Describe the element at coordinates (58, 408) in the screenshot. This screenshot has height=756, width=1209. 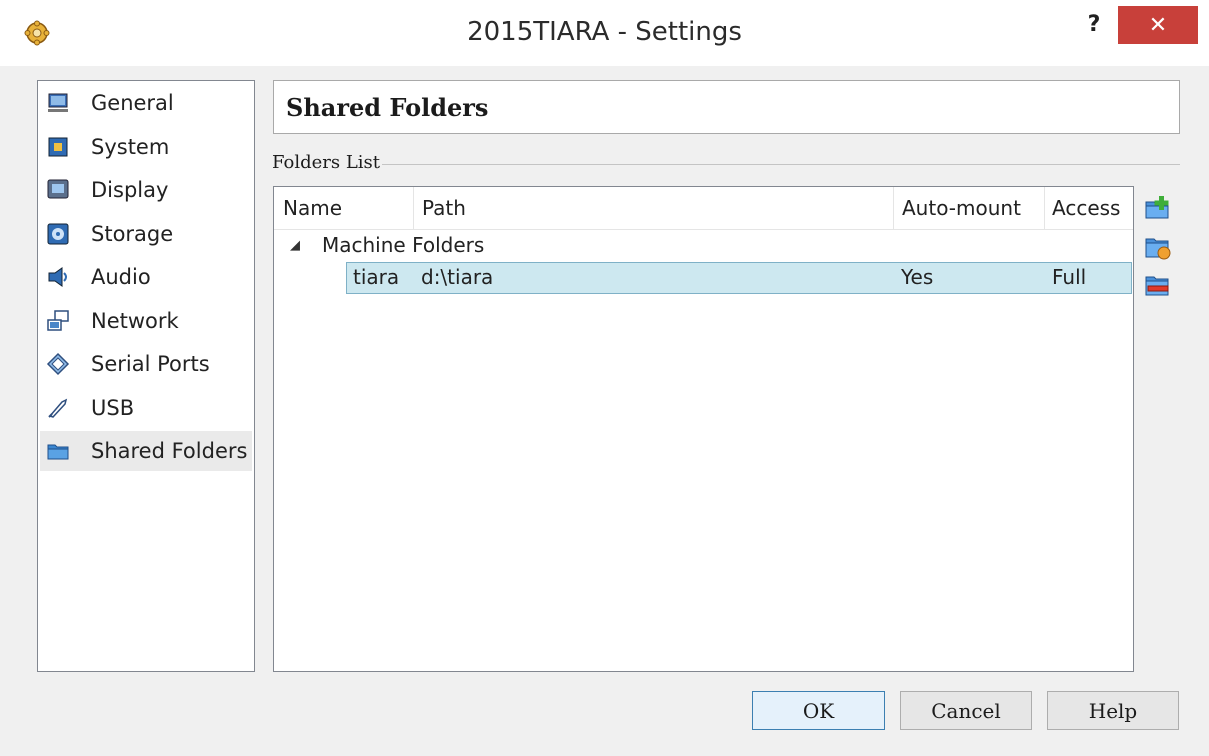
I see `usb-icon` at that location.